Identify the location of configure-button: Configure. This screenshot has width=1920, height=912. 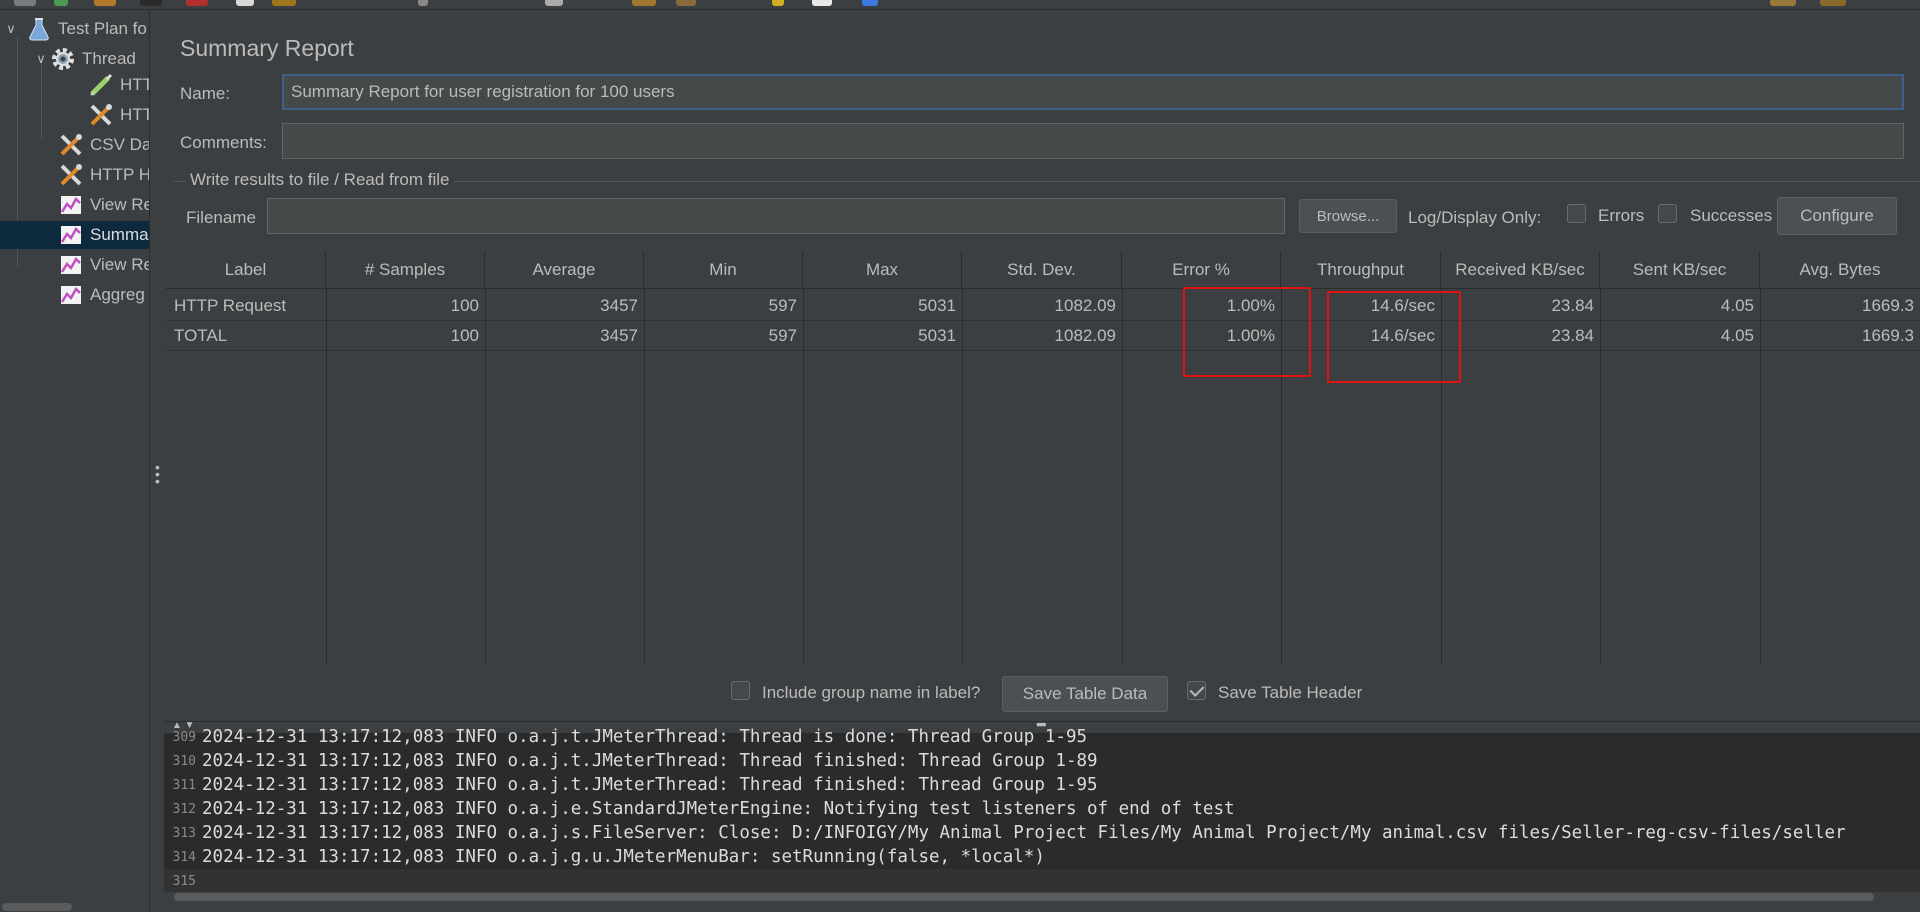
(1837, 216).